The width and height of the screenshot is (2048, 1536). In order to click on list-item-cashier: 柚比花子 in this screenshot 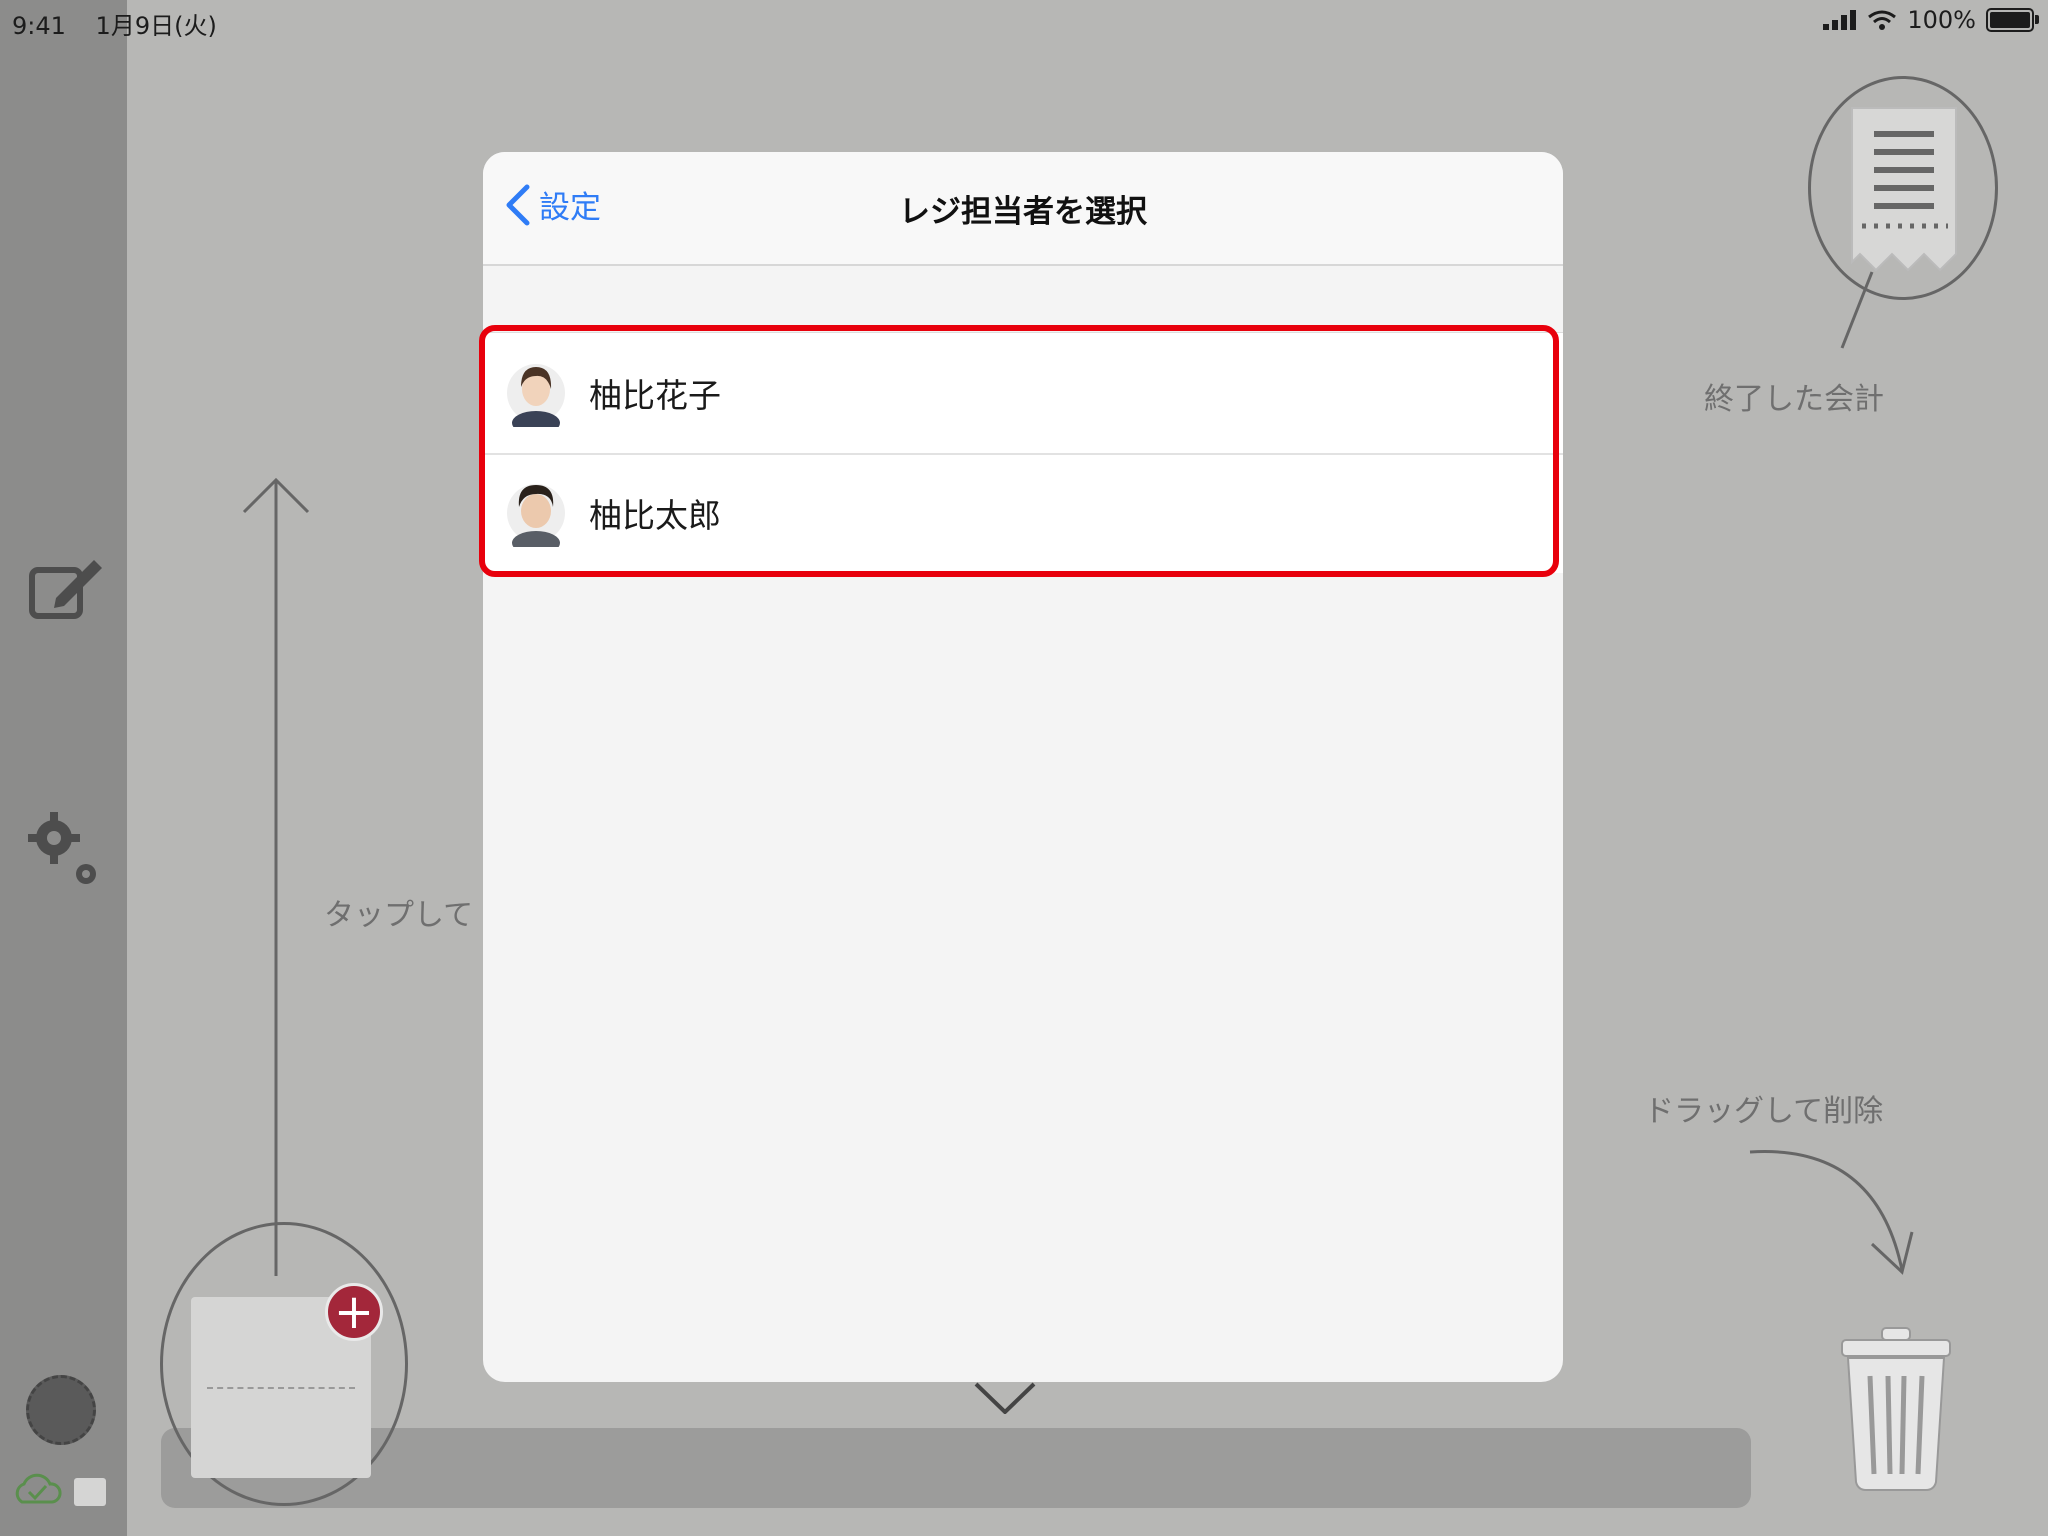, I will do `click(1023, 393)`.